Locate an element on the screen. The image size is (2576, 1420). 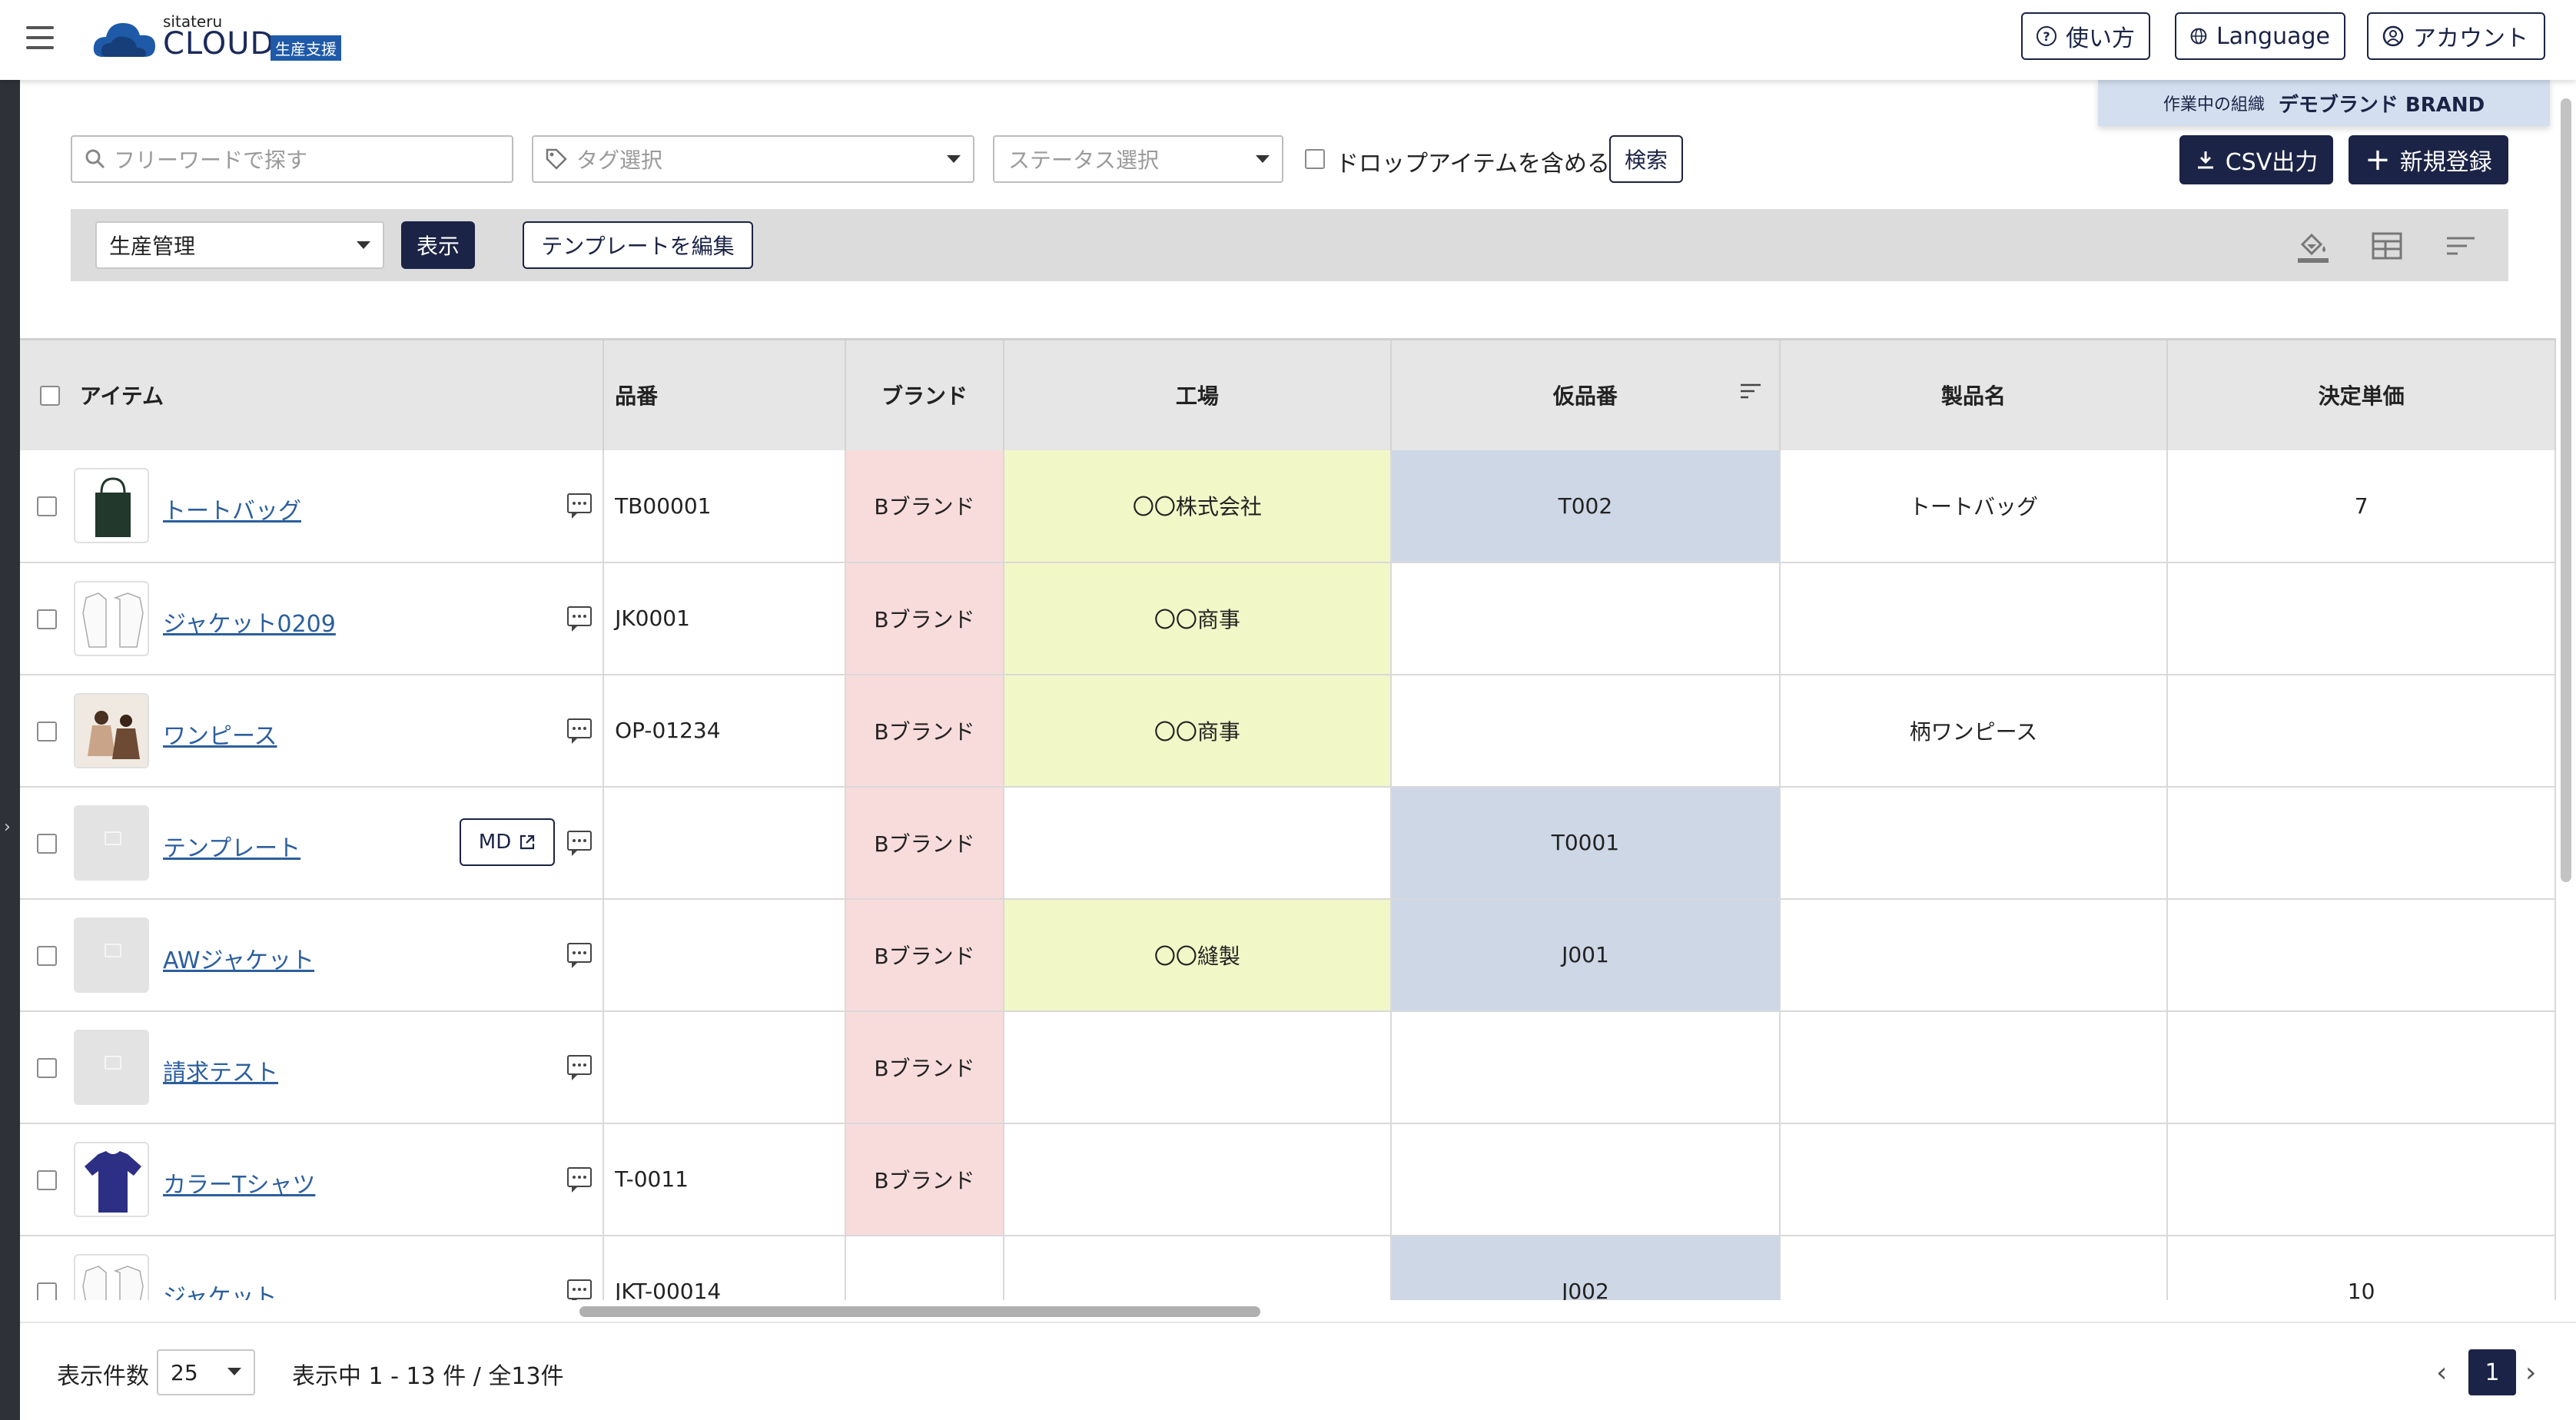
new-register-button: + 新規登録 is located at coordinates (2428, 159).